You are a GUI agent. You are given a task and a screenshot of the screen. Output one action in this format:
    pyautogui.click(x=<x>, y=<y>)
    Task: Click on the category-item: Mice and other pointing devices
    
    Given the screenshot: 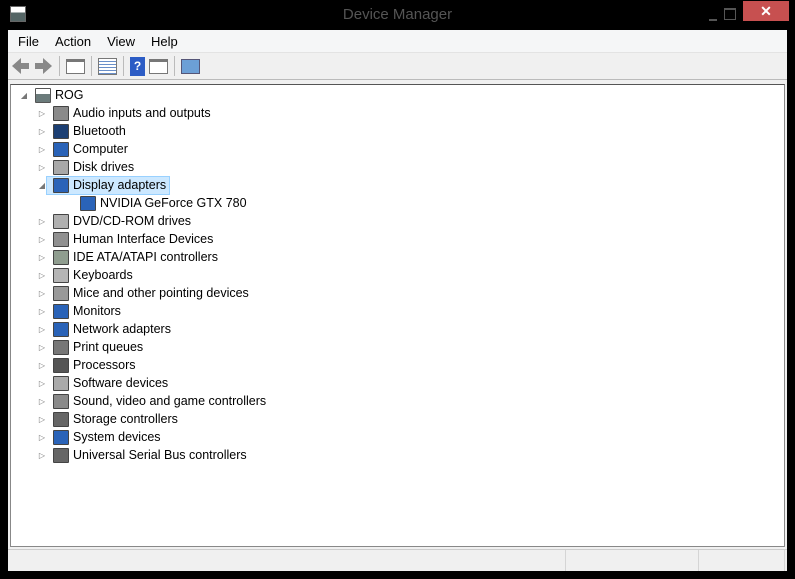 What is the action you would take?
    pyautogui.click(x=148, y=293)
    